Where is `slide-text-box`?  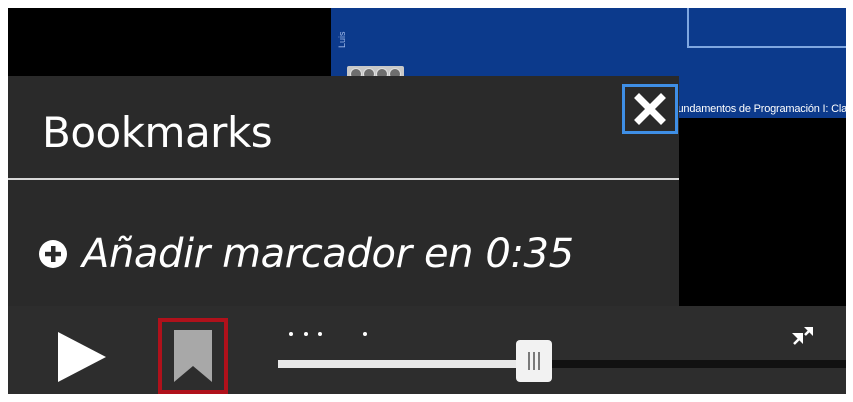 slide-text-box is located at coordinates (766, 28).